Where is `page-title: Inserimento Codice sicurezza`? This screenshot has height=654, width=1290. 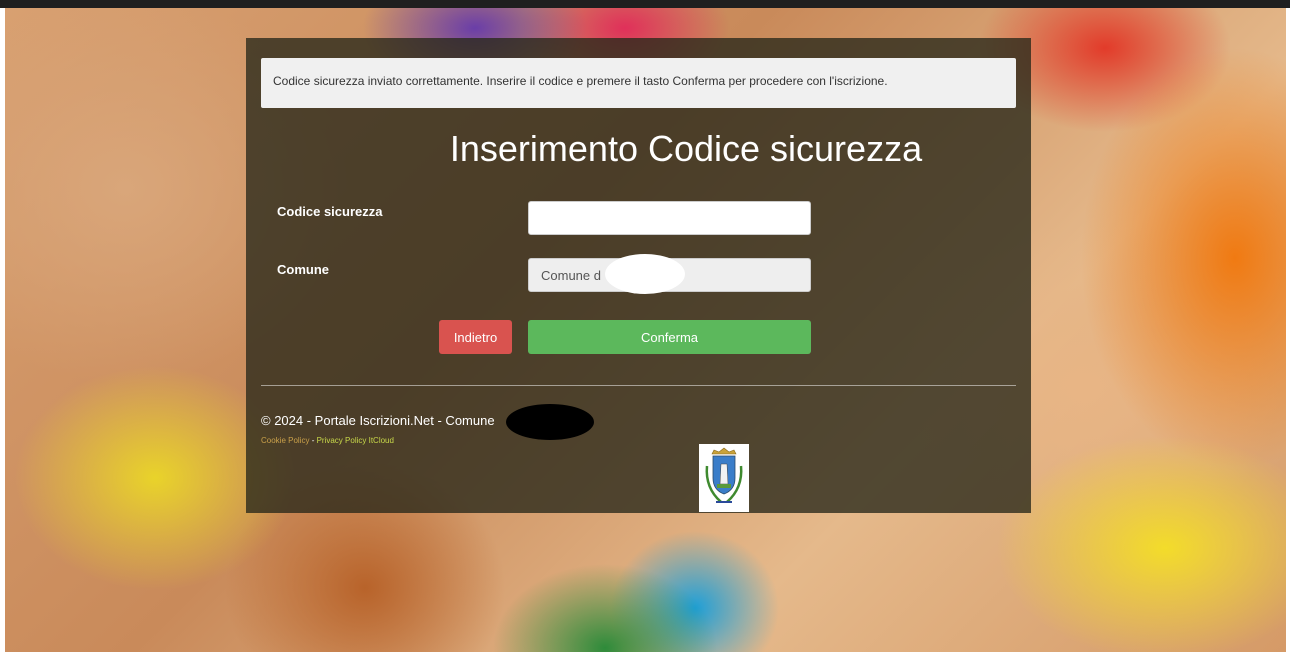
page-title: Inserimento Codice sicurezza is located at coordinates (686, 148).